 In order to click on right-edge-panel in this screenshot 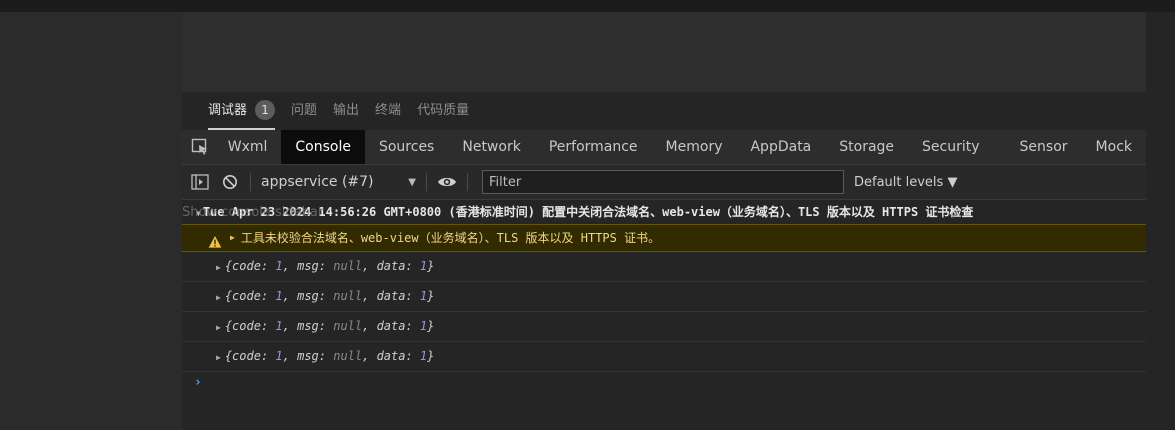, I will do `click(1160, 221)`.